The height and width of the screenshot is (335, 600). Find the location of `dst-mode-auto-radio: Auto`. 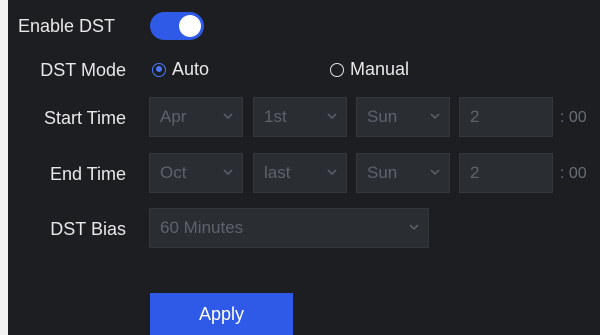

dst-mode-auto-radio: Auto is located at coordinates (180, 69).